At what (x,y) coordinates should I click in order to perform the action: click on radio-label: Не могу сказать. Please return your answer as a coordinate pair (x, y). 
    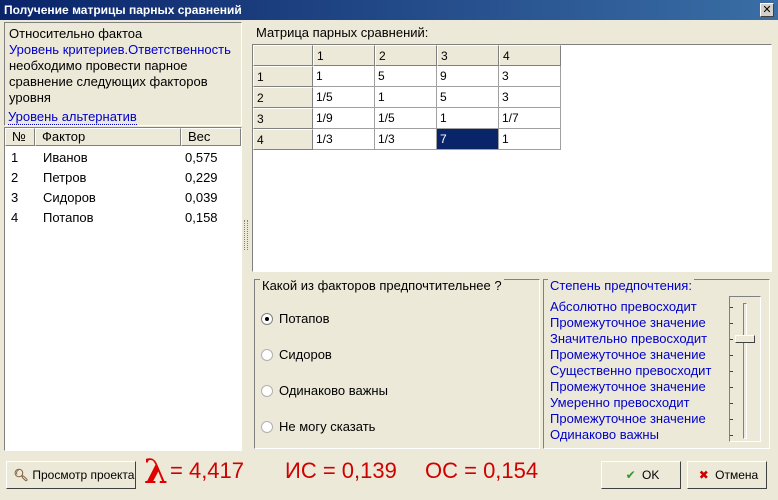
    Looking at the image, I should click on (327, 426).